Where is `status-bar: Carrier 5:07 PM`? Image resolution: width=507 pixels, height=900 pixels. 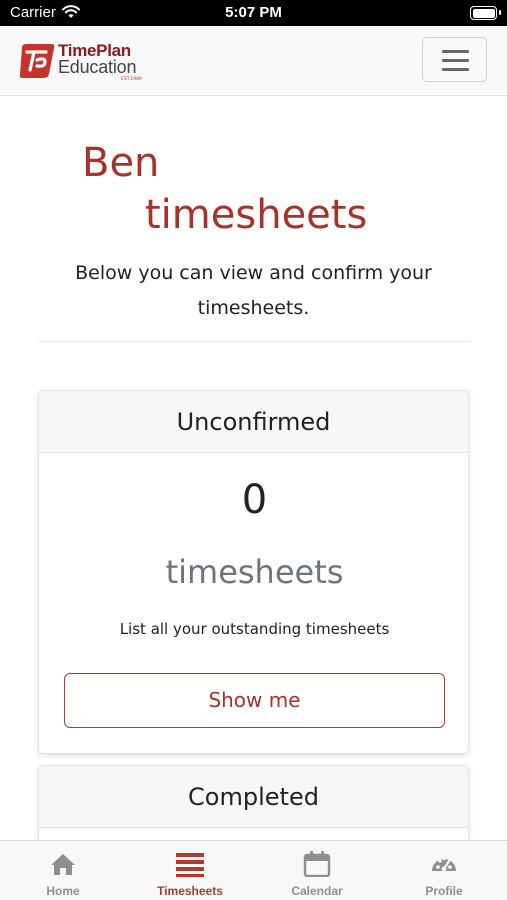
status-bar: Carrier 5:07 PM is located at coordinates (253, 13).